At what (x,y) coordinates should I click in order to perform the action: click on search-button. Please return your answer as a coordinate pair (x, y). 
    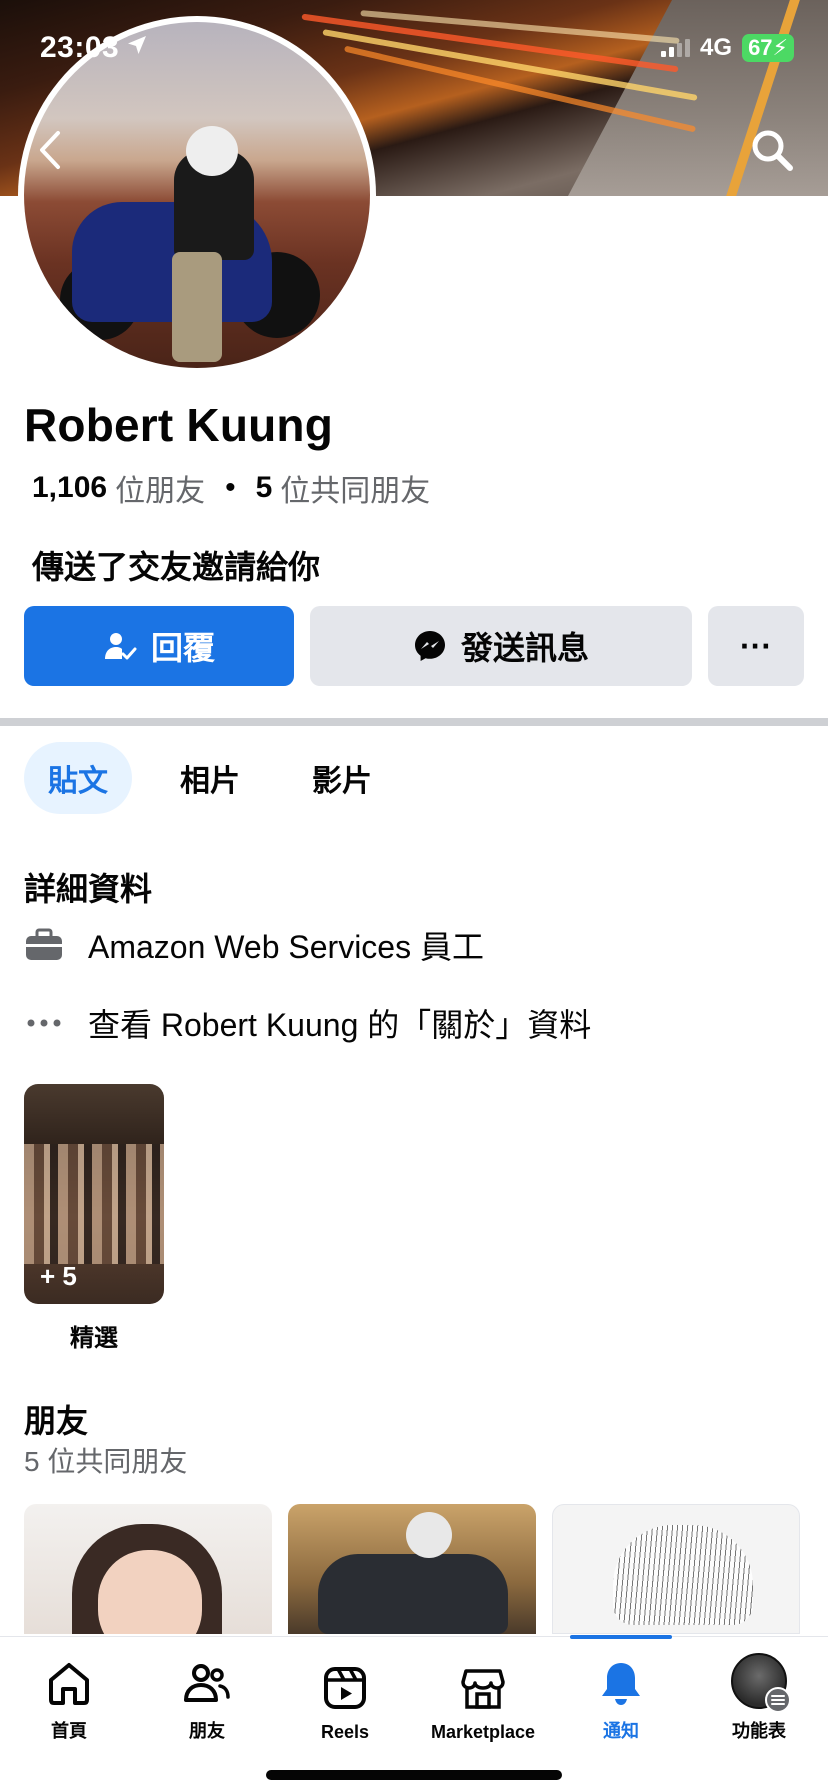
    Looking at the image, I should click on (772, 150).